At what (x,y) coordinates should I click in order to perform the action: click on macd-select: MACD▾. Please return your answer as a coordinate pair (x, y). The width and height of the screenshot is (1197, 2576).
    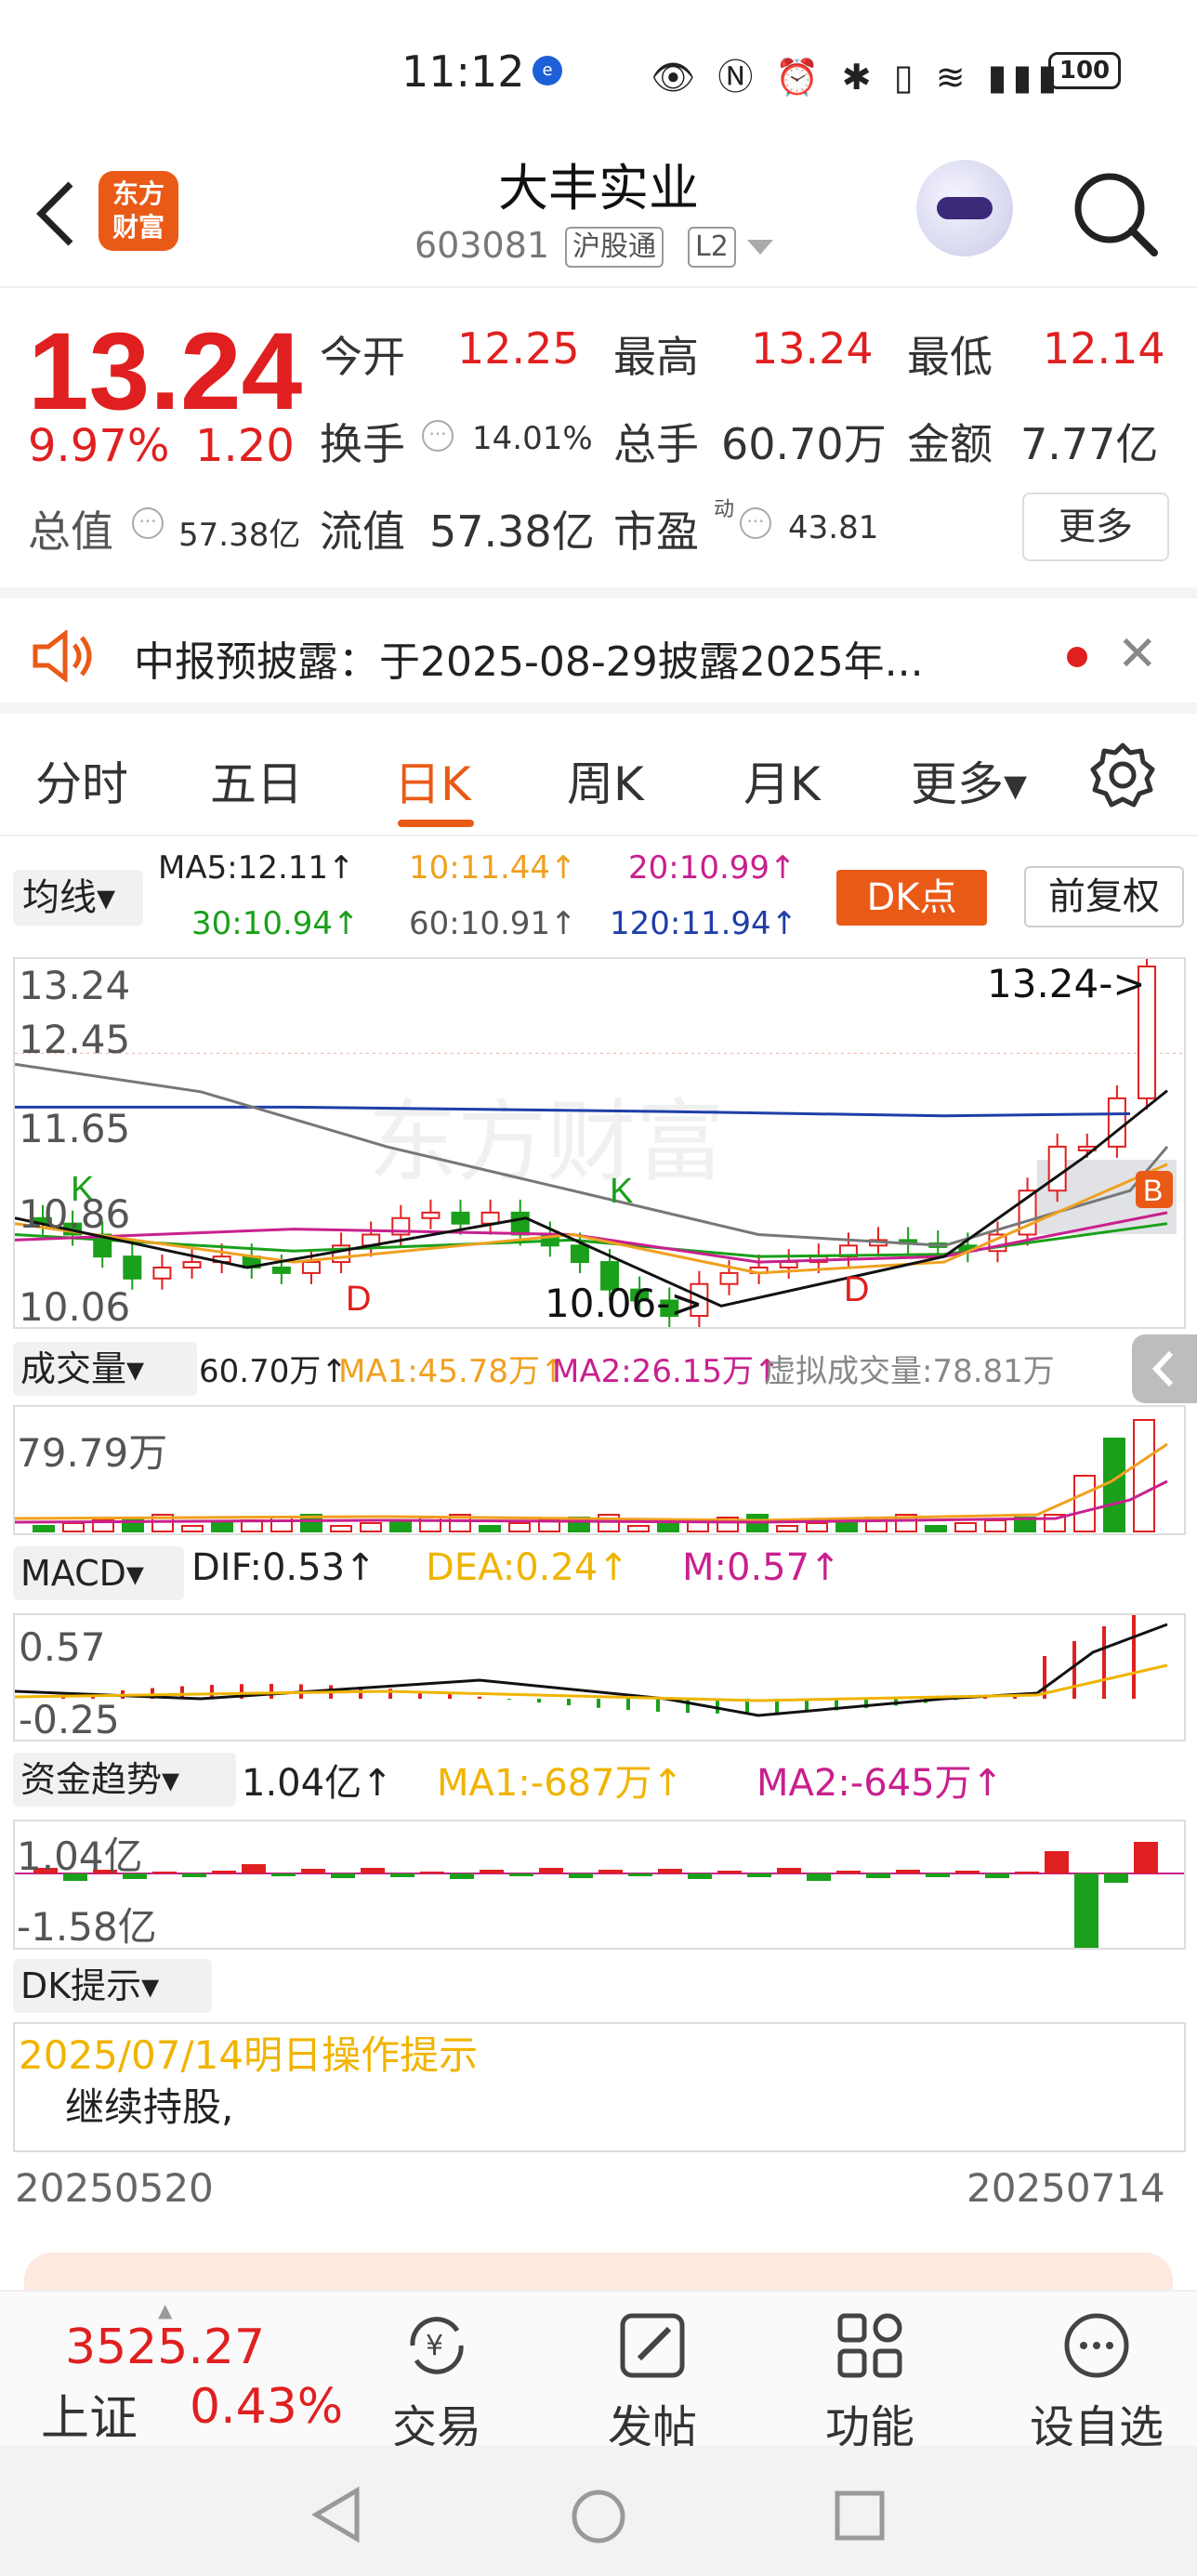
    Looking at the image, I should click on (98, 1573).